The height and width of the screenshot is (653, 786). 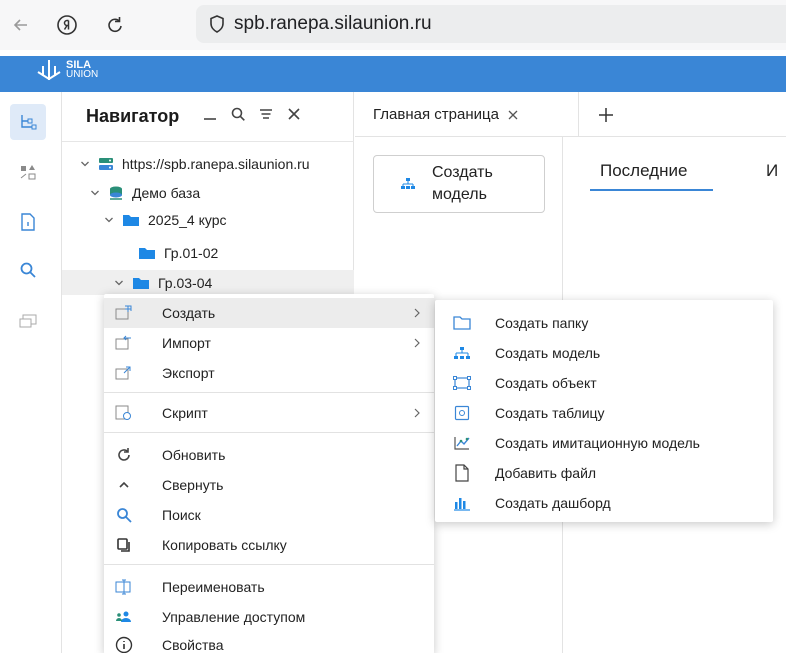 What do you see at coordinates (513, 115) in the screenshot?
I see `close-tab-icon` at bounding box center [513, 115].